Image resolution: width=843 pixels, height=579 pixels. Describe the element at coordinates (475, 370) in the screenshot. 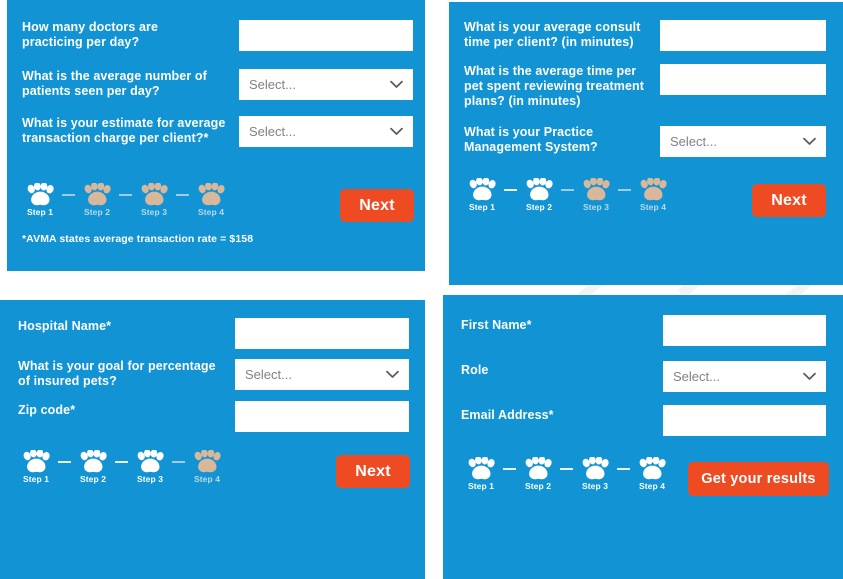

I see `label-role: Role` at that location.